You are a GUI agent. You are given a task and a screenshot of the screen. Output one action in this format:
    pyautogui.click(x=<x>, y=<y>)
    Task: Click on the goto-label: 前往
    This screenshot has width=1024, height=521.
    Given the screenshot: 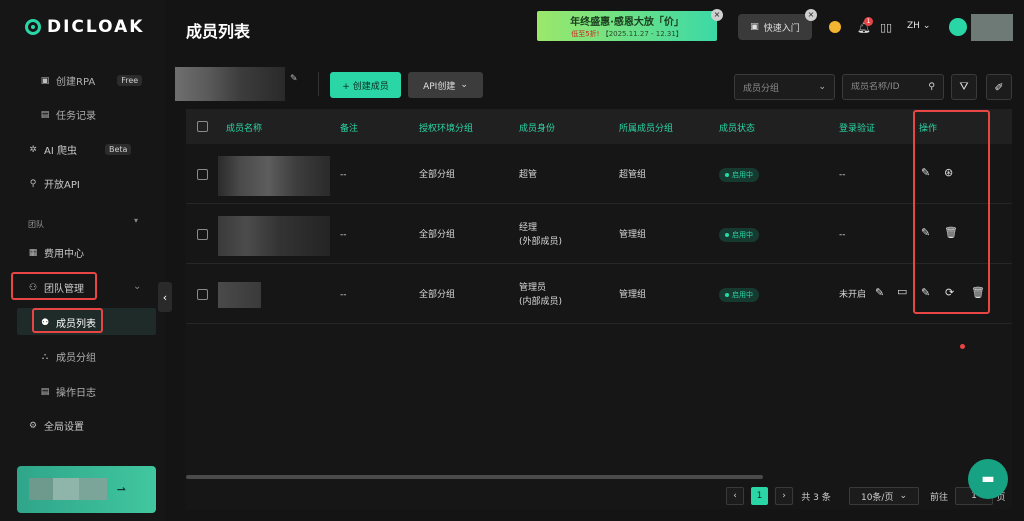 What is the action you would take?
    pyautogui.click(x=938, y=497)
    